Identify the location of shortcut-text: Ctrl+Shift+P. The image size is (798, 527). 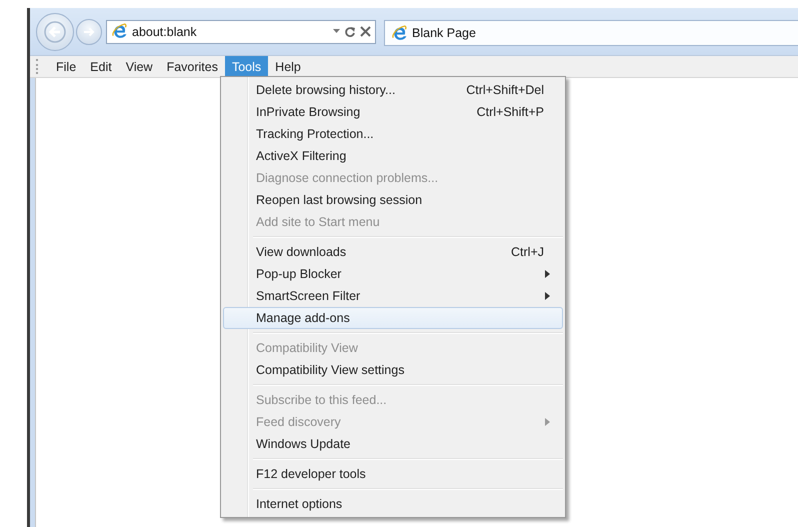
(510, 112).